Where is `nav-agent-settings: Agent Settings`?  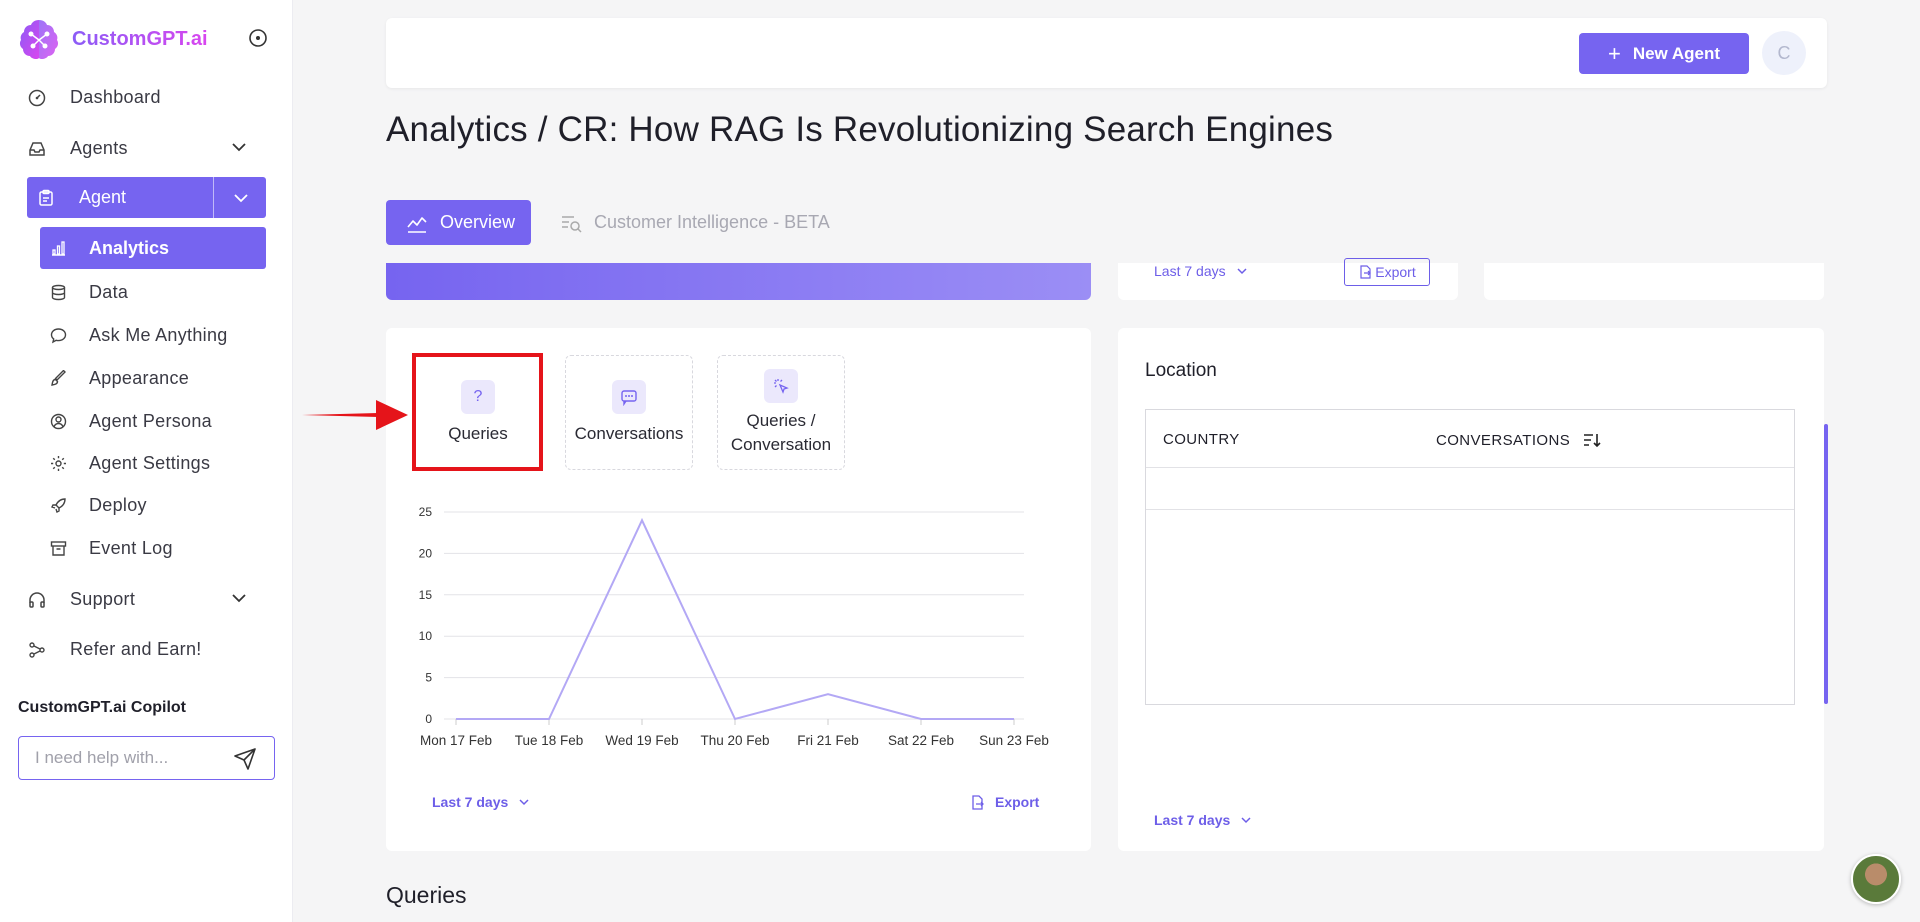 nav-agent-settings: Agent Settings is located at coordinates (130, 463).